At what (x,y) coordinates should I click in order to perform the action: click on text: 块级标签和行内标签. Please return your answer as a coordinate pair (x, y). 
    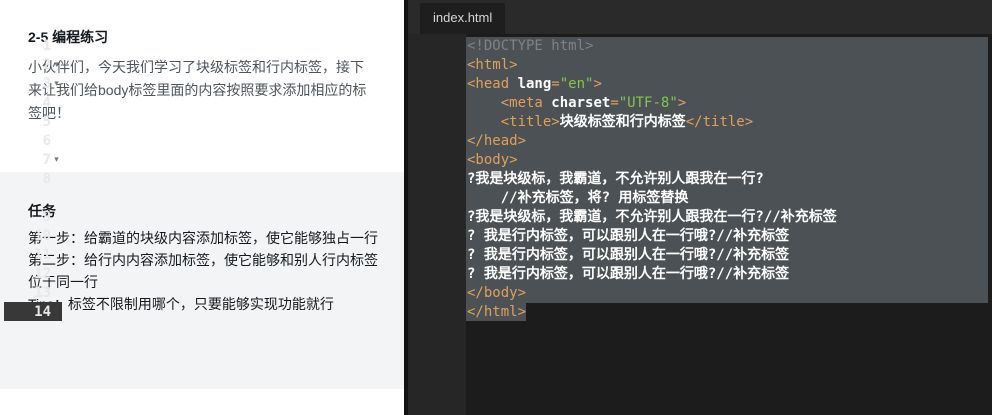
    Looking at the image, I should click on (622, 122).